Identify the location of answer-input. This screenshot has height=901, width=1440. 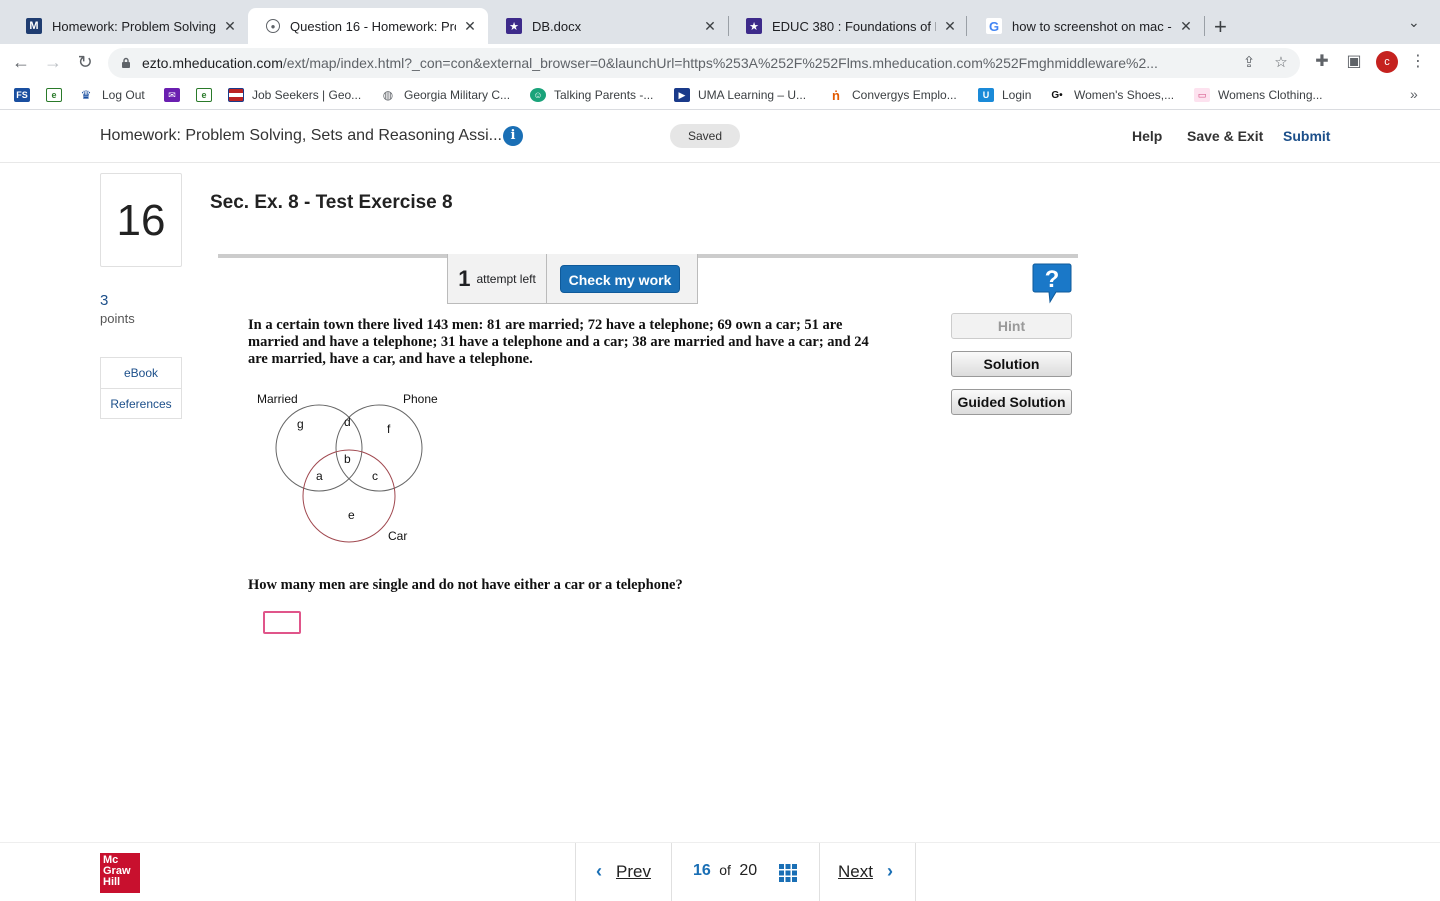
(282, 622).